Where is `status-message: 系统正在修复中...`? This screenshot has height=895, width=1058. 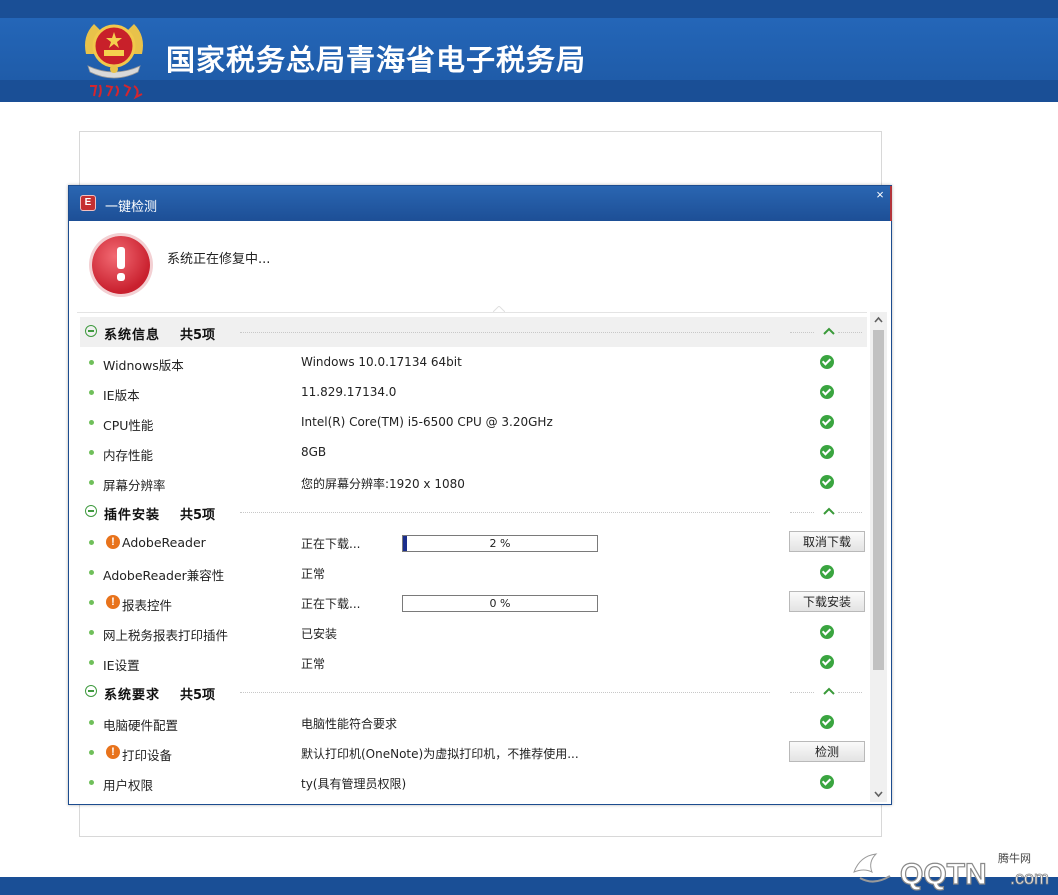
status-message: 系统正在修复中... is located at coordinates (219, 259).